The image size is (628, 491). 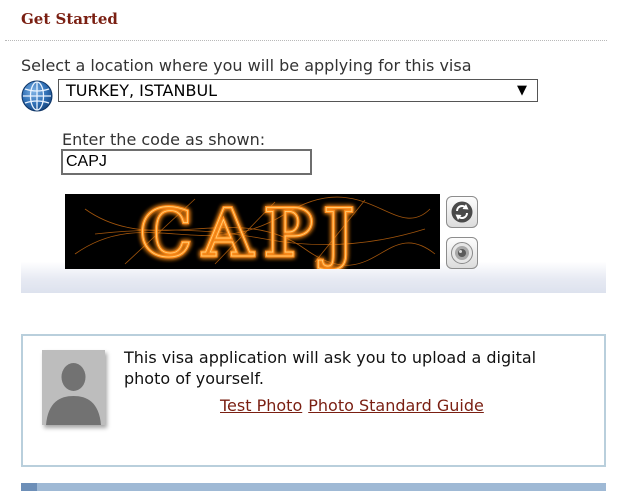 I want to click on speaker-icon, so click(x=462, y=253).